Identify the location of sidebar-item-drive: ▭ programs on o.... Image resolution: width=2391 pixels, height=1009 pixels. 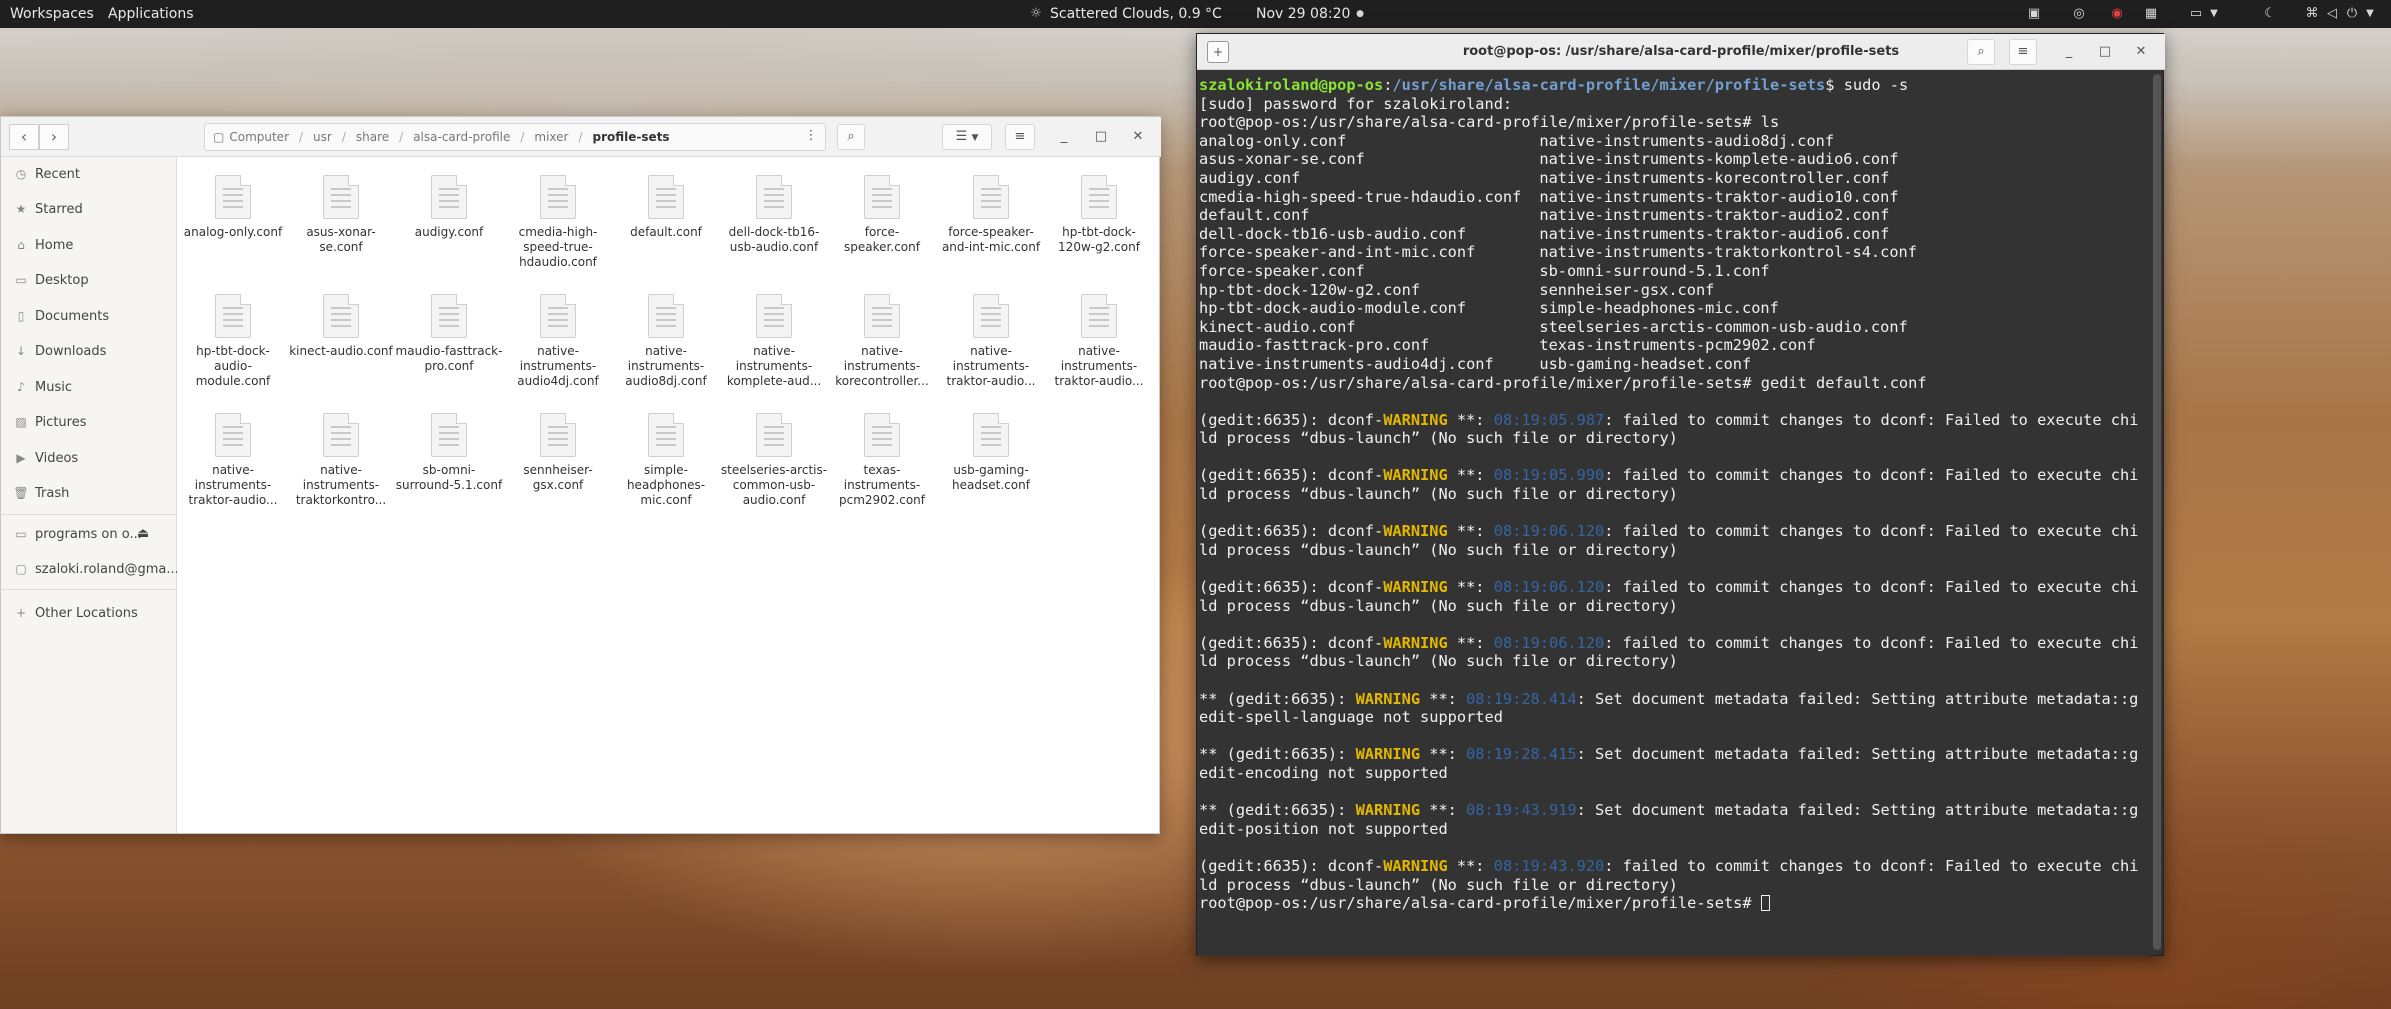
(76, 534).